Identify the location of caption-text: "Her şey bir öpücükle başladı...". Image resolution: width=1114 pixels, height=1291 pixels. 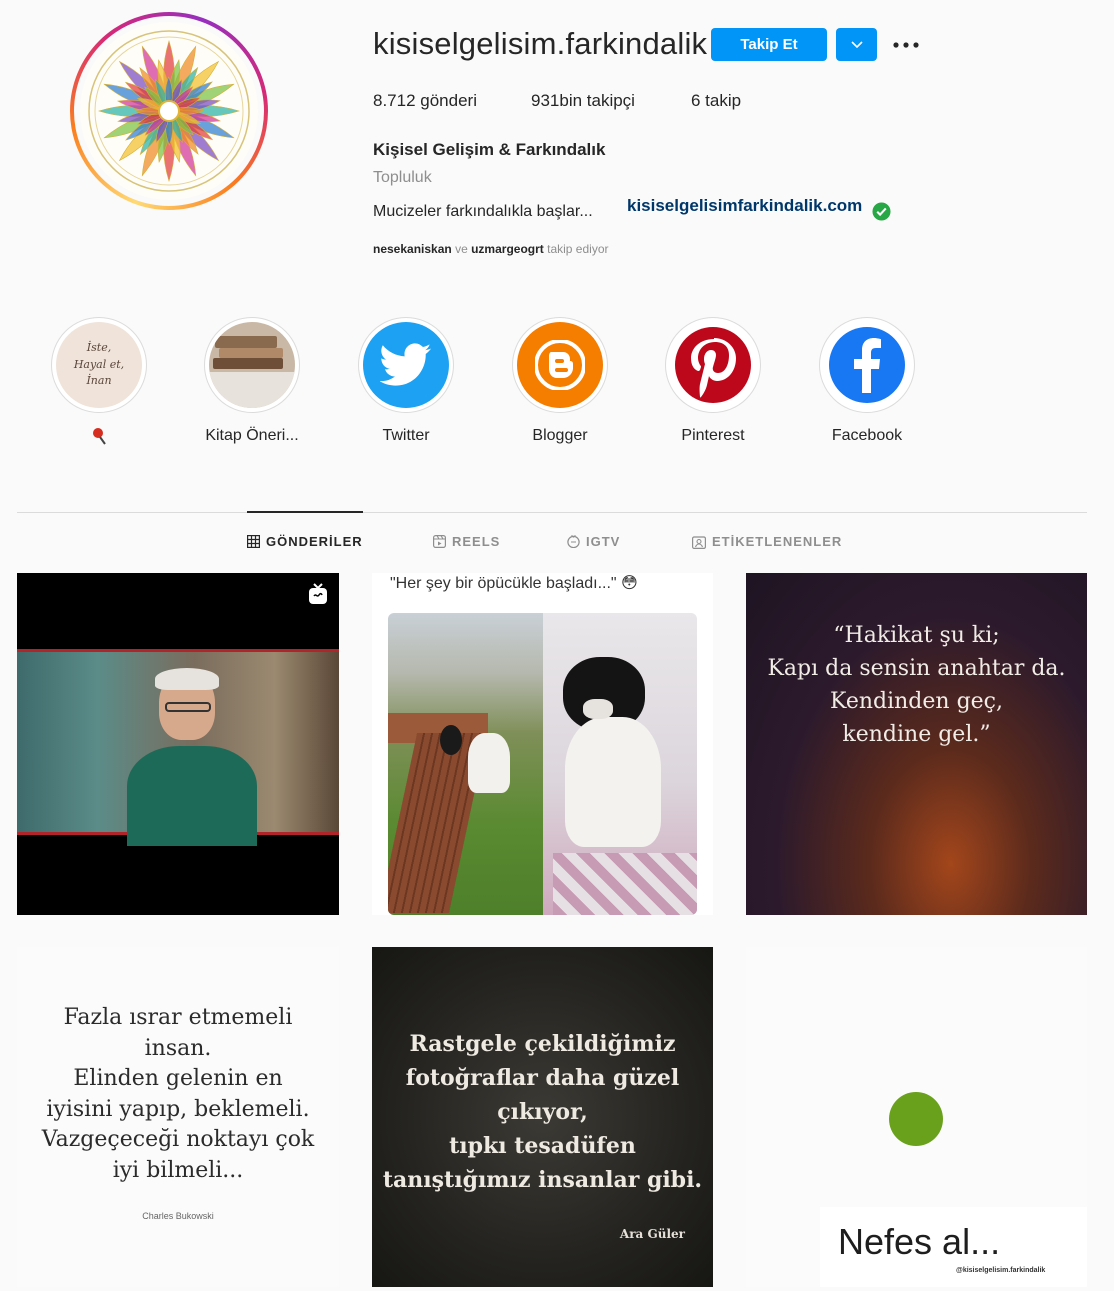
(503, 583).